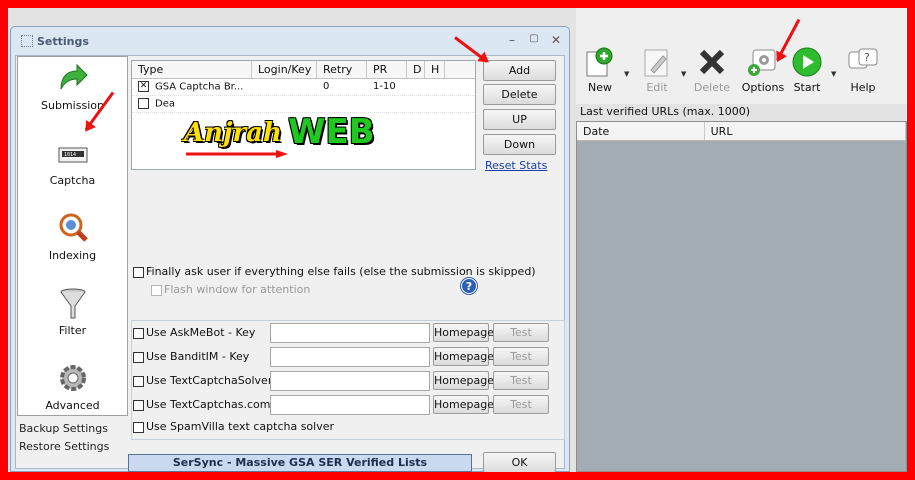 This screenshot has height=480, width=915. I want to click on funnel-icon, so click(73, 303).